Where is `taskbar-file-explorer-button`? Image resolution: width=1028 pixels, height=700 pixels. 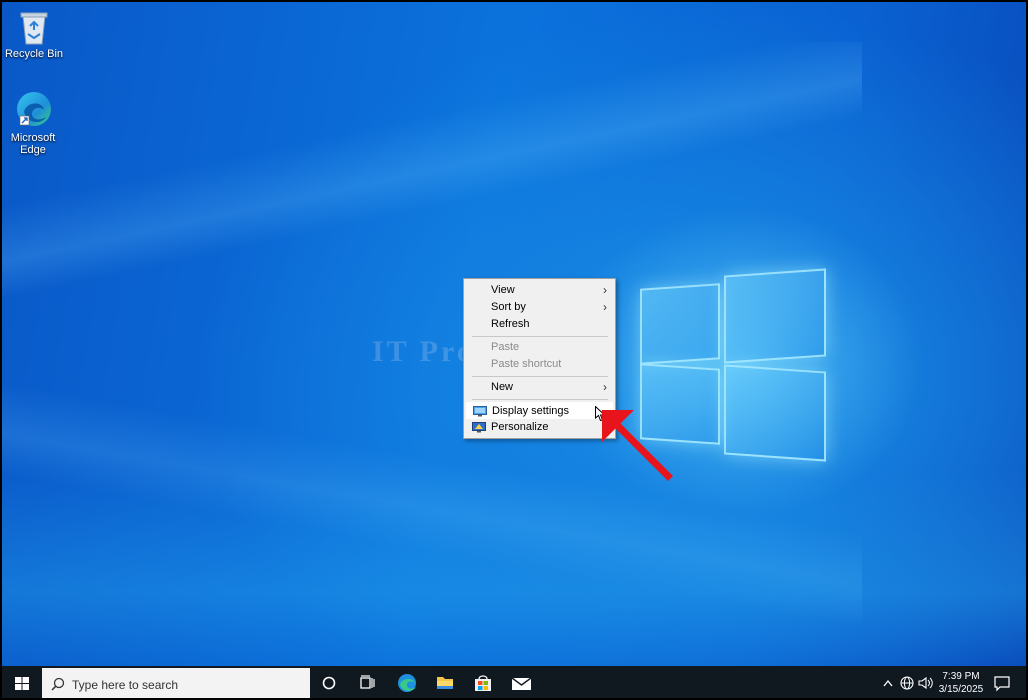 taskbar-file-explorer-button is located at coordinates (445, 682).